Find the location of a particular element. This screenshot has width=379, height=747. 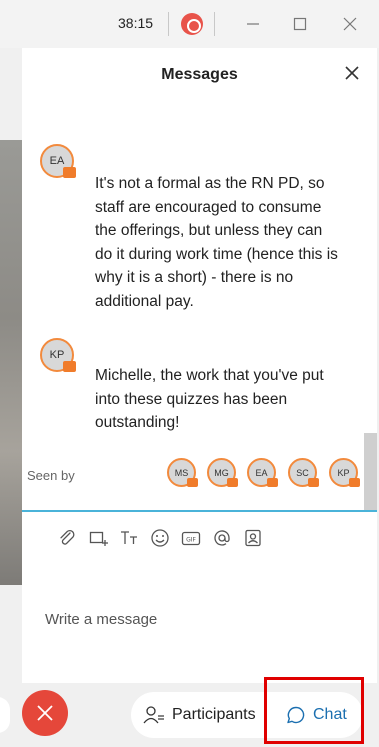

participants-button: Participants is located at coordinates (199, 715).